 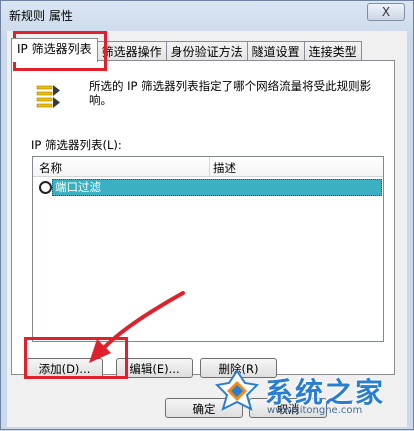 What do you see at coordinates (45, 187) in the screenshot?
I see `radio-button` at bounding box center [45, 187].